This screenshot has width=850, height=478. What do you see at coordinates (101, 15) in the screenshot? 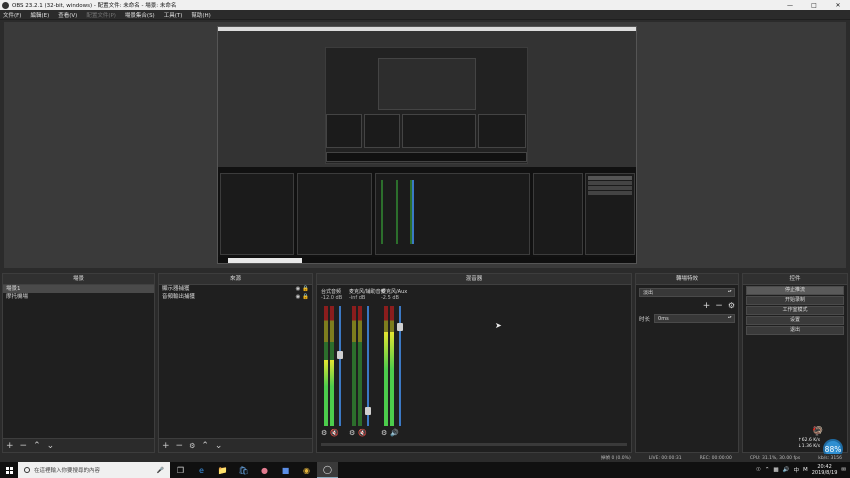
I see `menu-profile: 配置文件(P)` at bounding box center [101, 15].